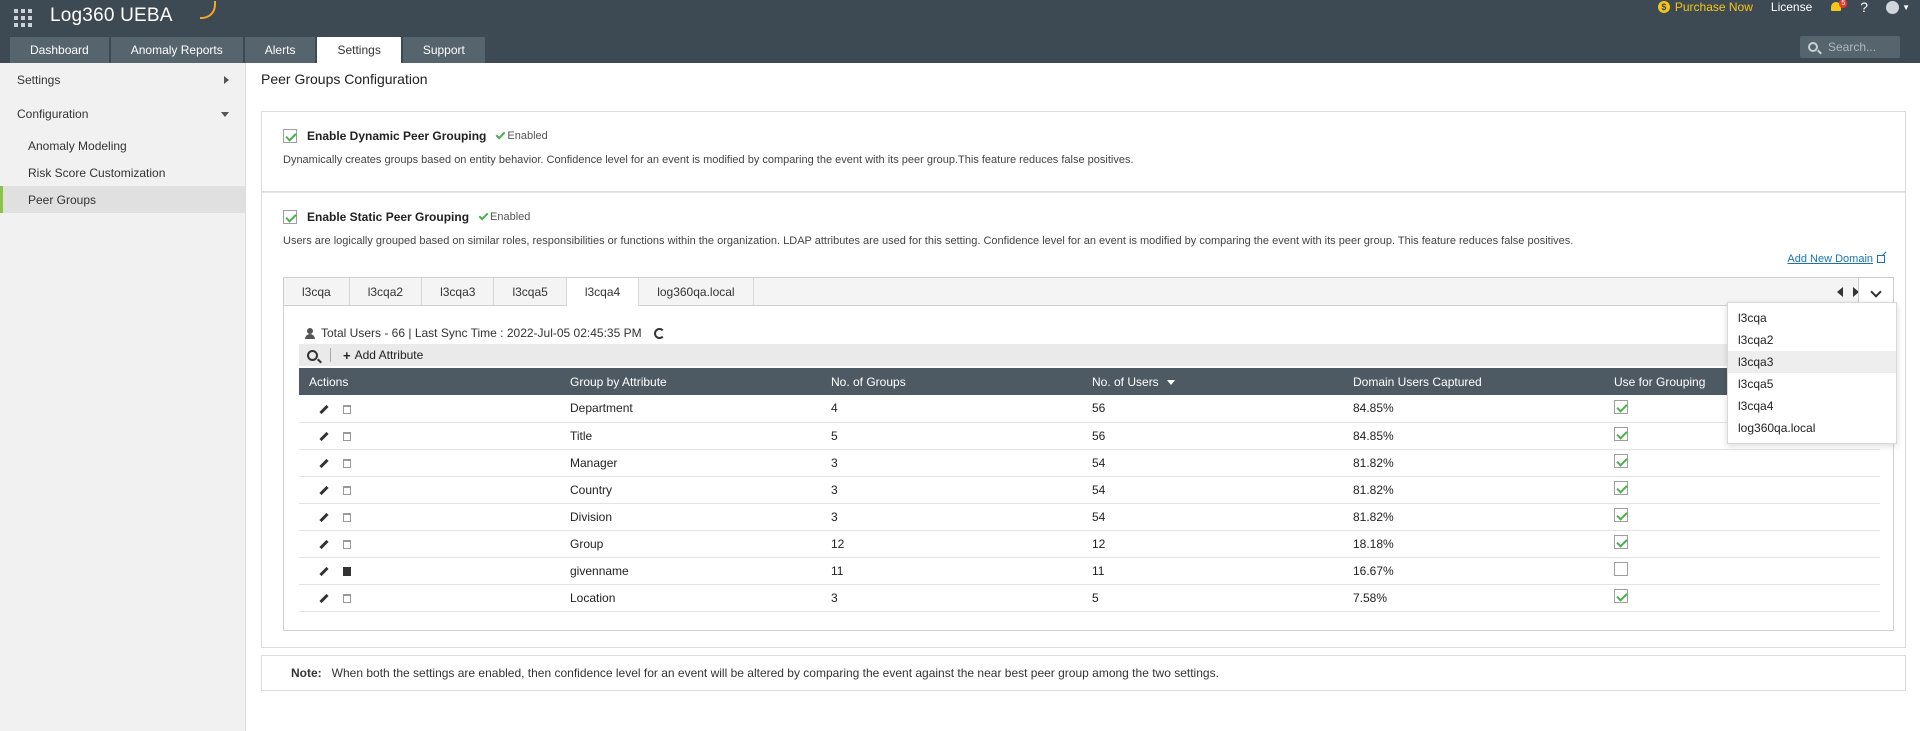 This screenshot has width=1920, height=731. Describe the element at coordinates (111, 15) in the screenshot. I see `logo-text: Log360 UEBA` at that location.